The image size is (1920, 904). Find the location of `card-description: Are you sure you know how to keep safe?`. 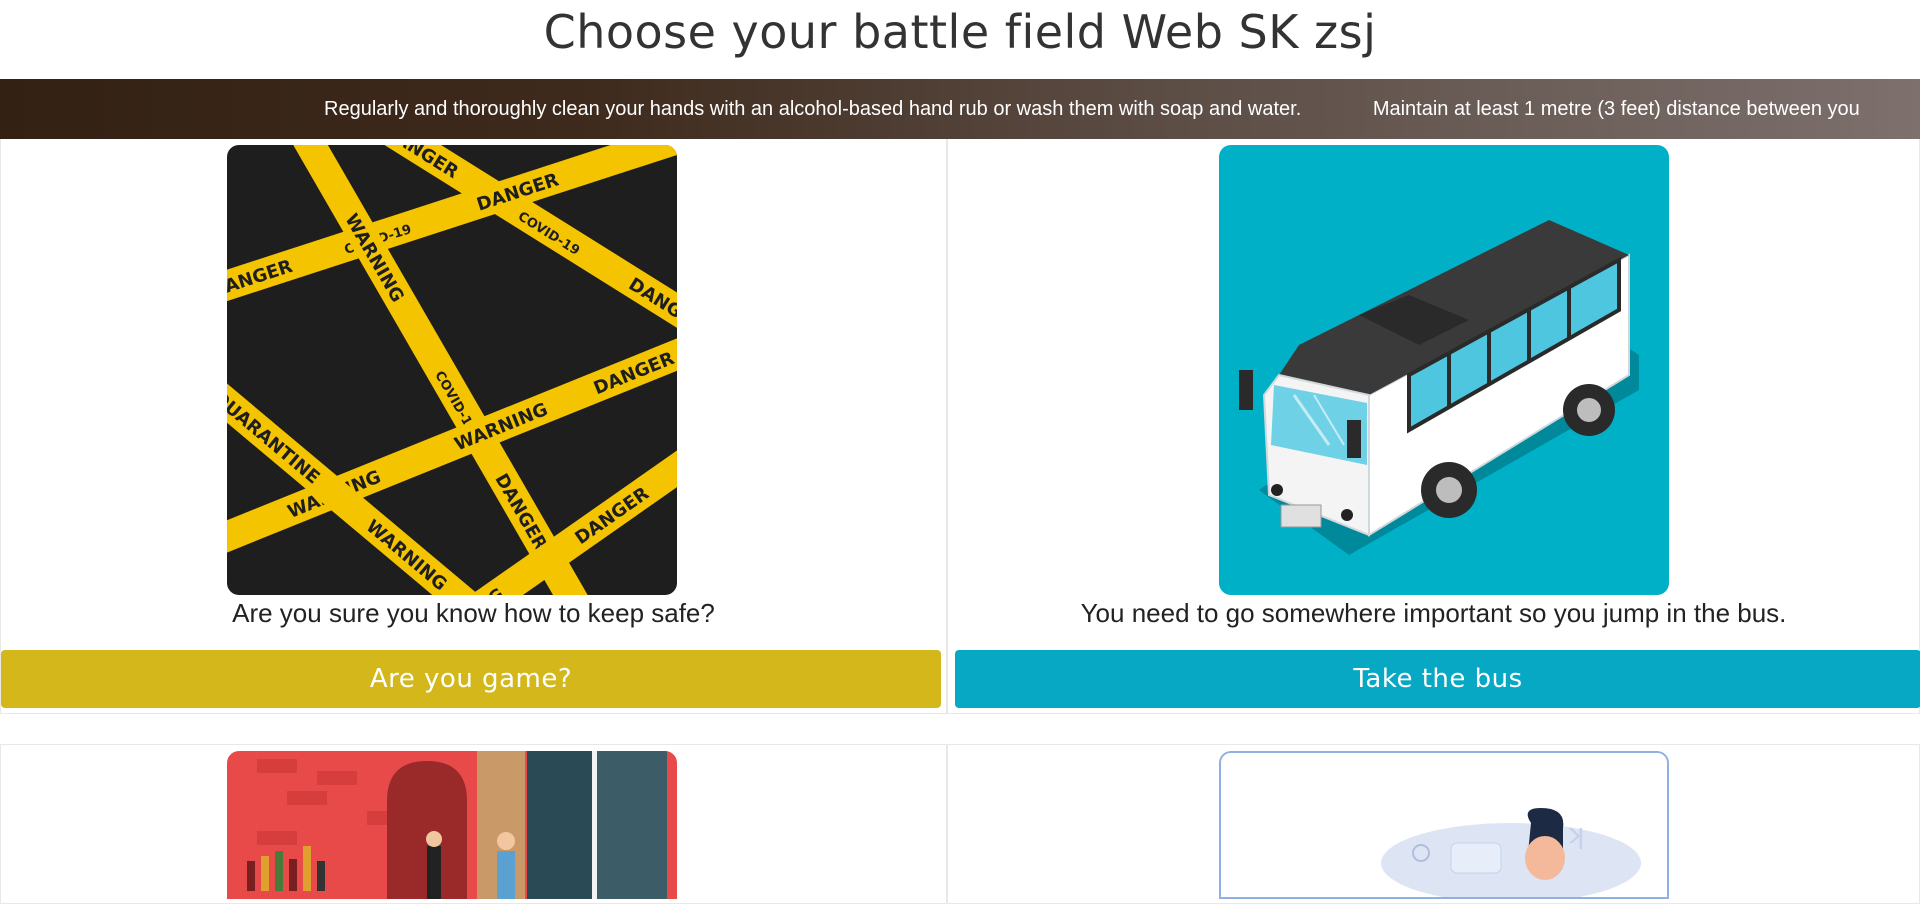

card-description: Are you sure you know how to keep safe? is located at coordinates (473, 613).